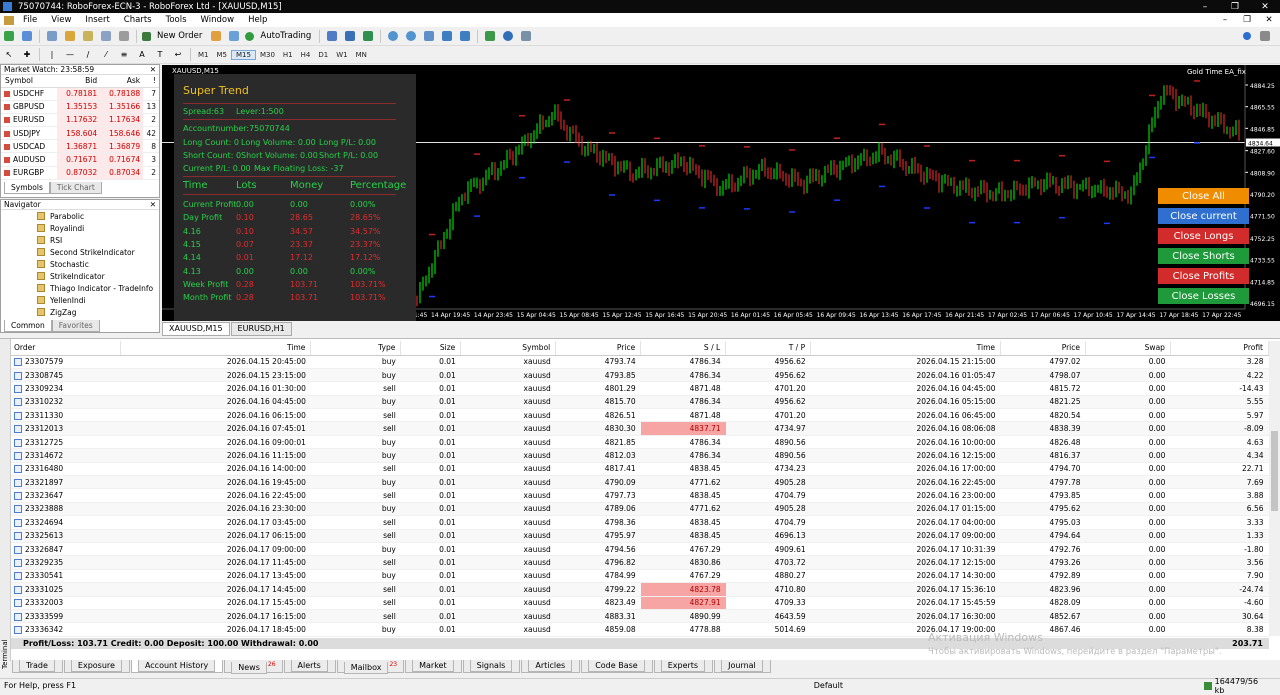 This screenshot has width=1280, height=695. What do you see at coordinates (411, 36) in the screenshot?
I see `zoom-out-icon` at bounding box center [411, 36].